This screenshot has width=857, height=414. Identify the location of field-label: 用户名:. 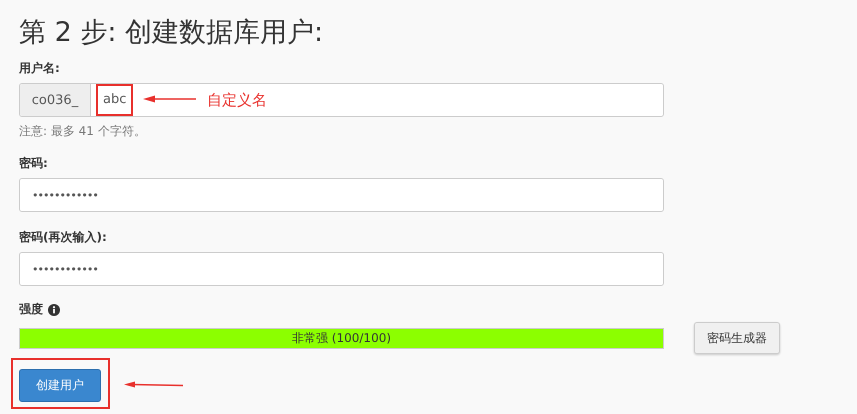
(40, 68).